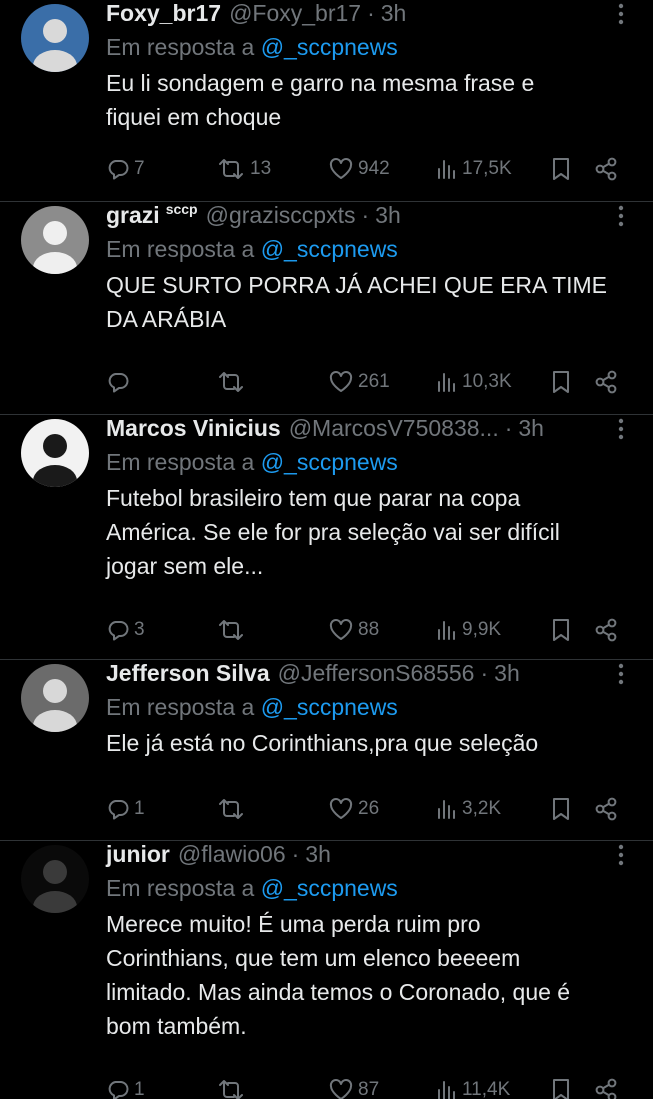  I want to click on tweet-actions: 3 88 9,9K, so click(369, 630).